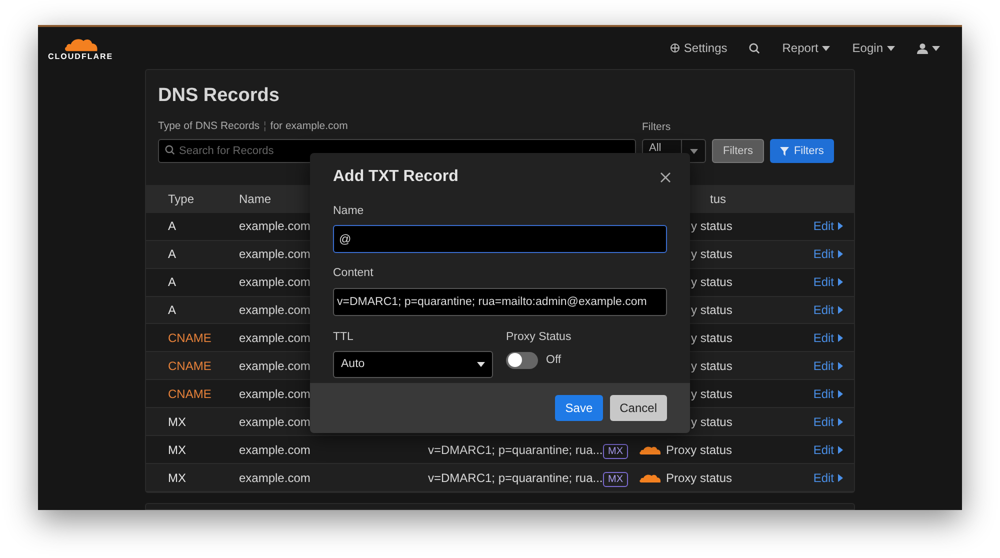 The image size is (1000, 558). I want to click on name-field: @, so click(500, 239).